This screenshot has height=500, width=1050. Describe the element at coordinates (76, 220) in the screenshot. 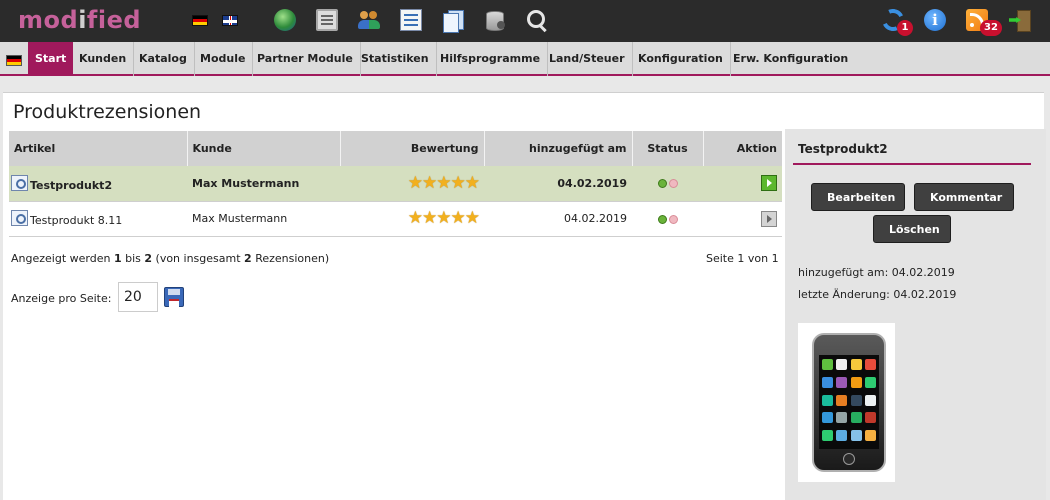

I see `artikel-name: Testprodukt 8.11` at that location.